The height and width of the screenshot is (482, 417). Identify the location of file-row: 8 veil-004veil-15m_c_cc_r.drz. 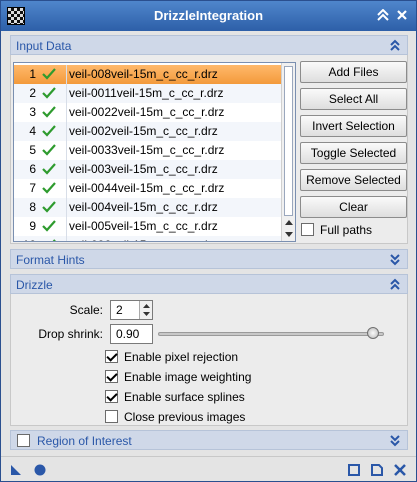
(148, 207).